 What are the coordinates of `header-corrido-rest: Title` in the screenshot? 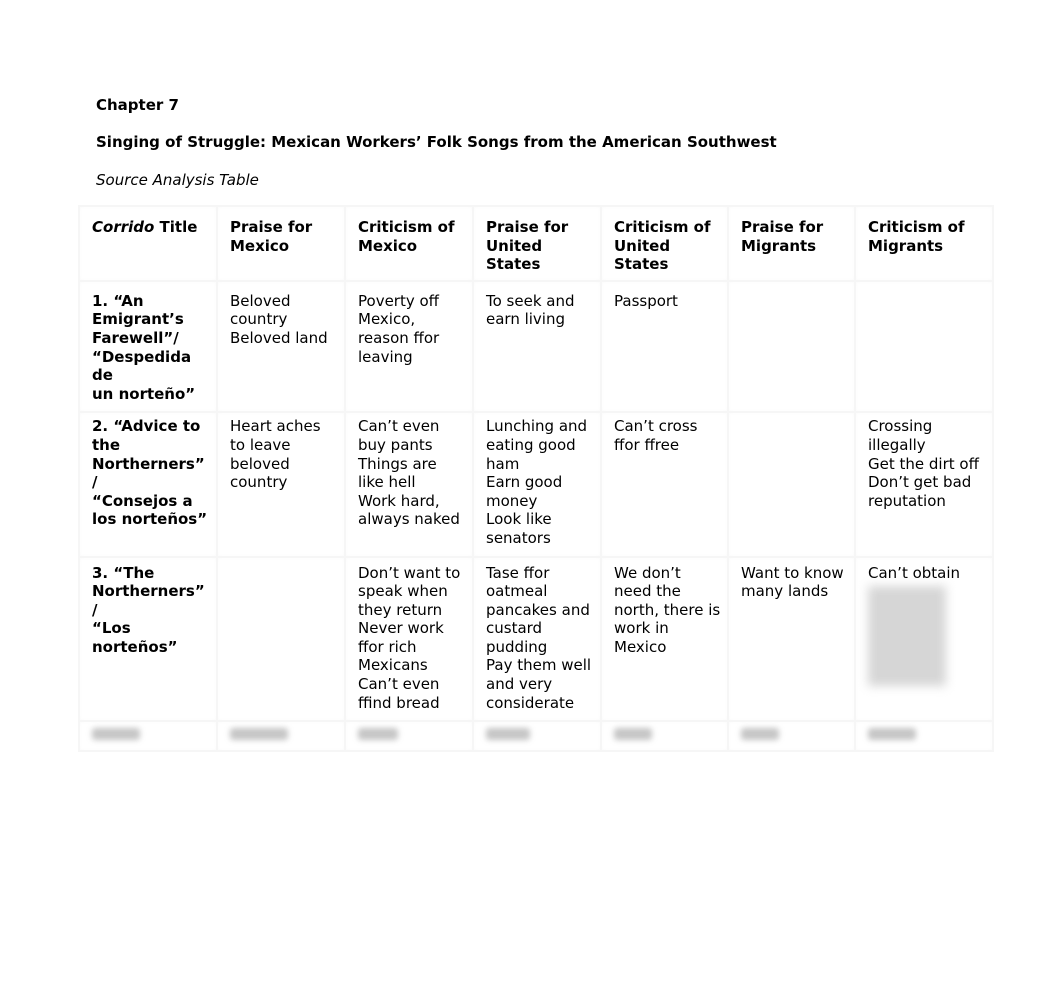 It's located at (176, 227).